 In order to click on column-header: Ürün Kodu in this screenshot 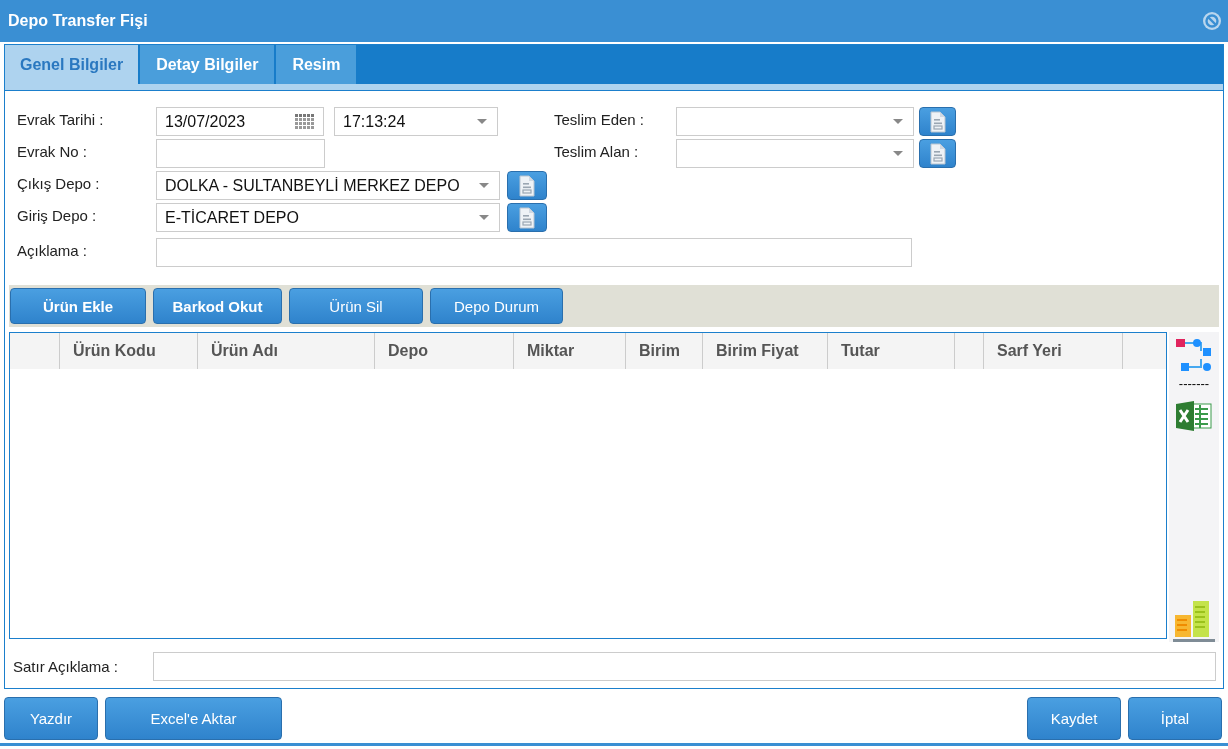, I will do `click(129, 351)`.